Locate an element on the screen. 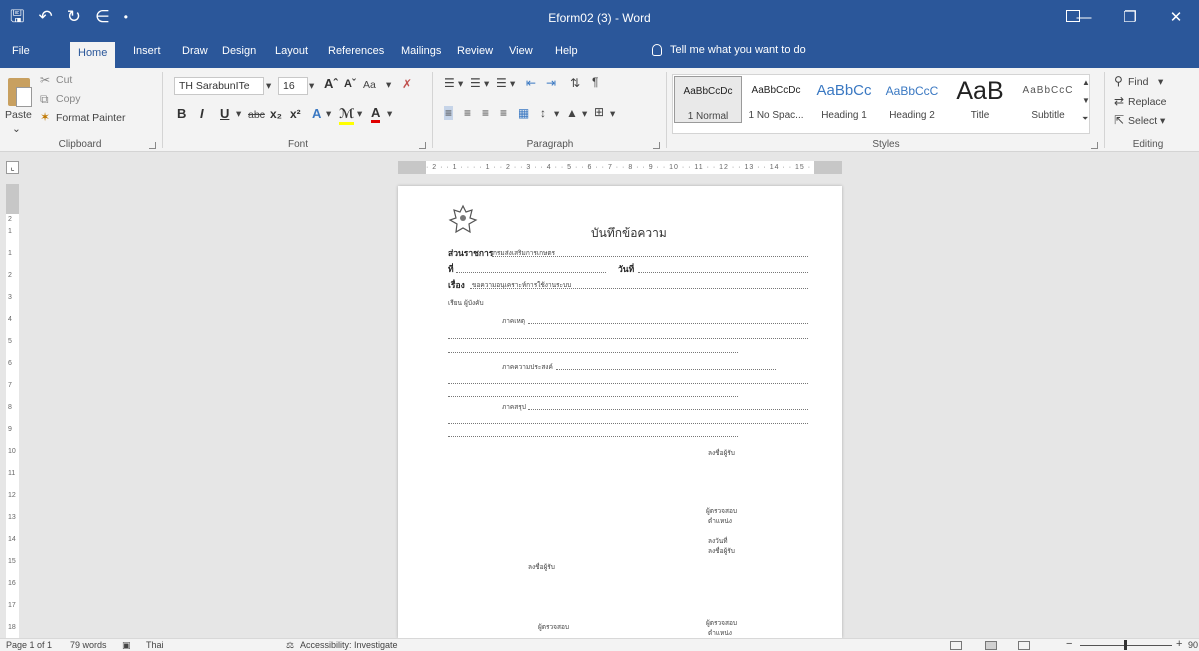 The image size is (1199, 651). change-case-chevron-icon: ▾ is located at coordinates (388, 85).